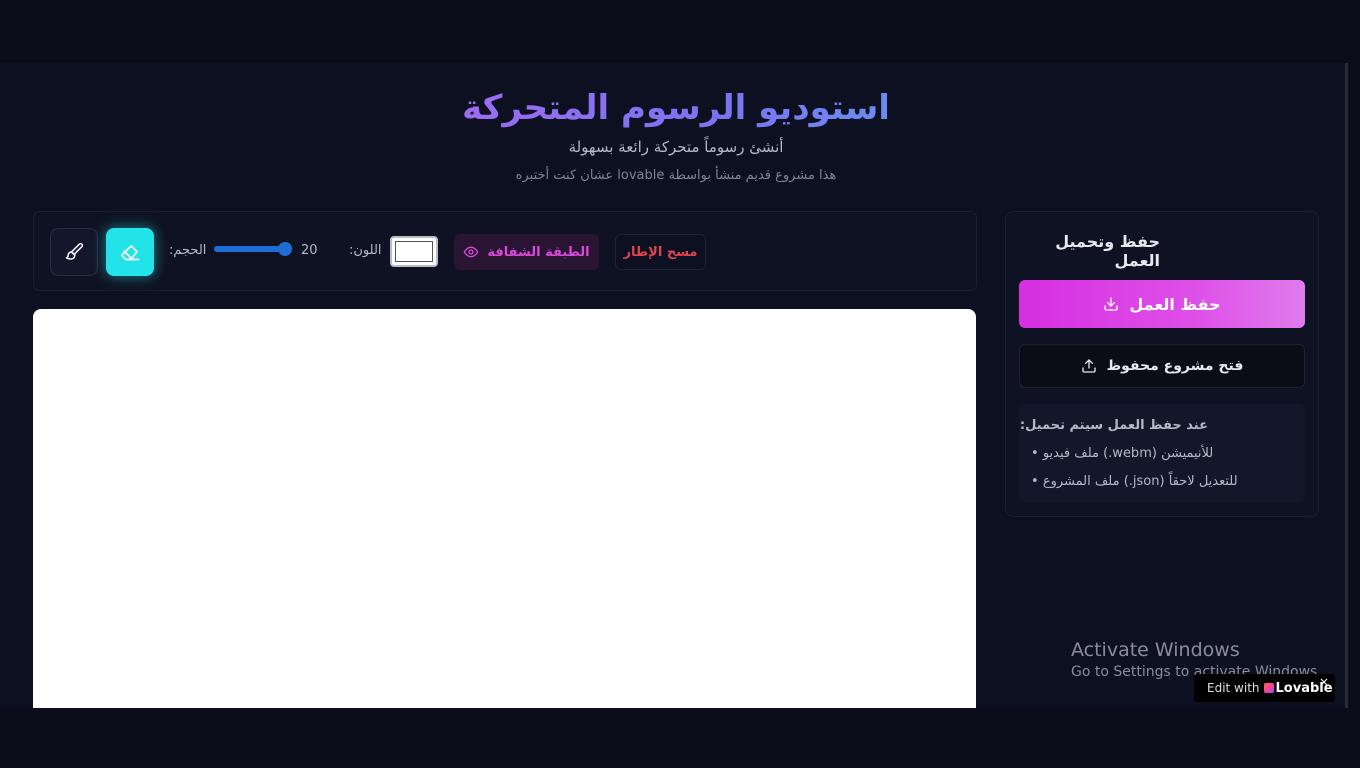 Image resolution: width=1360 pixels, height=768 pixels. I want to click on color-picker, so click(414, 251).